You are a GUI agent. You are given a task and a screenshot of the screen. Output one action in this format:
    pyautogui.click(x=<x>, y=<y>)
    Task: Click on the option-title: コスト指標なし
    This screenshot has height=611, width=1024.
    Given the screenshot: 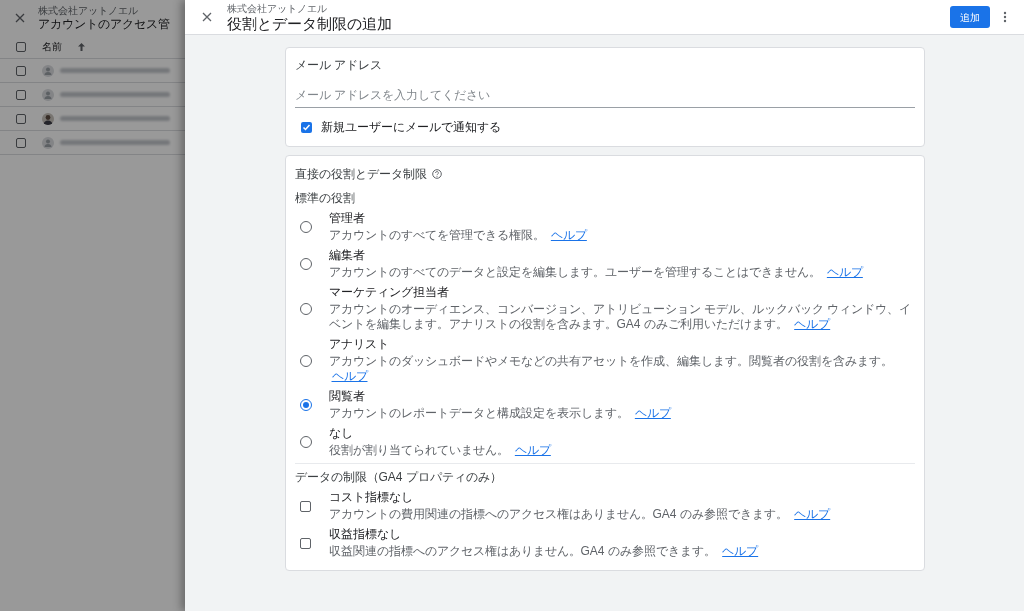 What is the action you would take?
    pyautogui.click(x=371, y=497)
    